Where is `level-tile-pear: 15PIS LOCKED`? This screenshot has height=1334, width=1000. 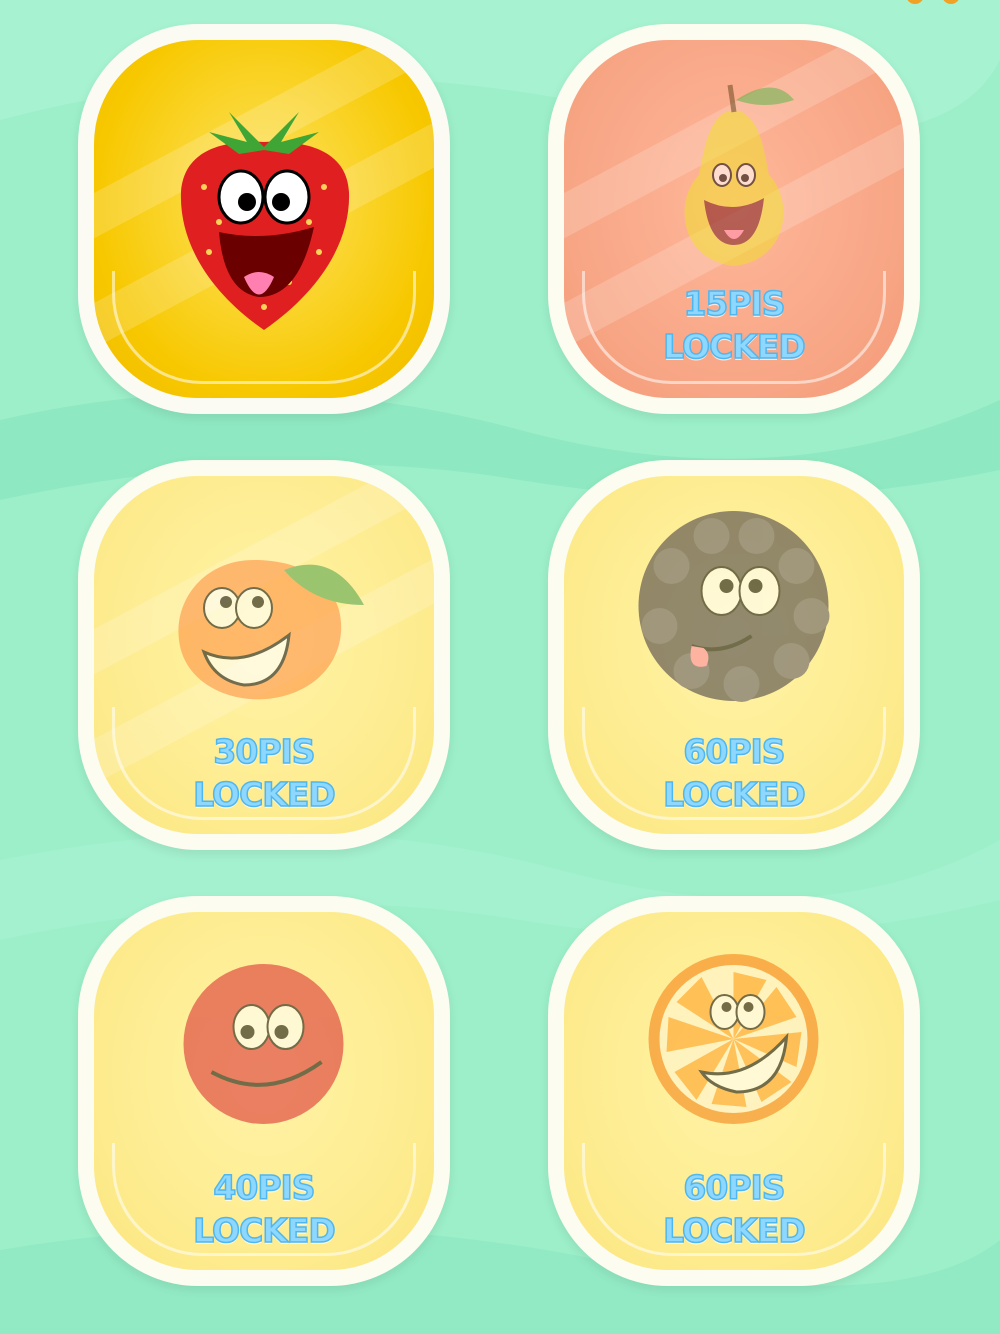
level-tile-pear: 15PIS LOCKED is located at coordinates (734, 219).